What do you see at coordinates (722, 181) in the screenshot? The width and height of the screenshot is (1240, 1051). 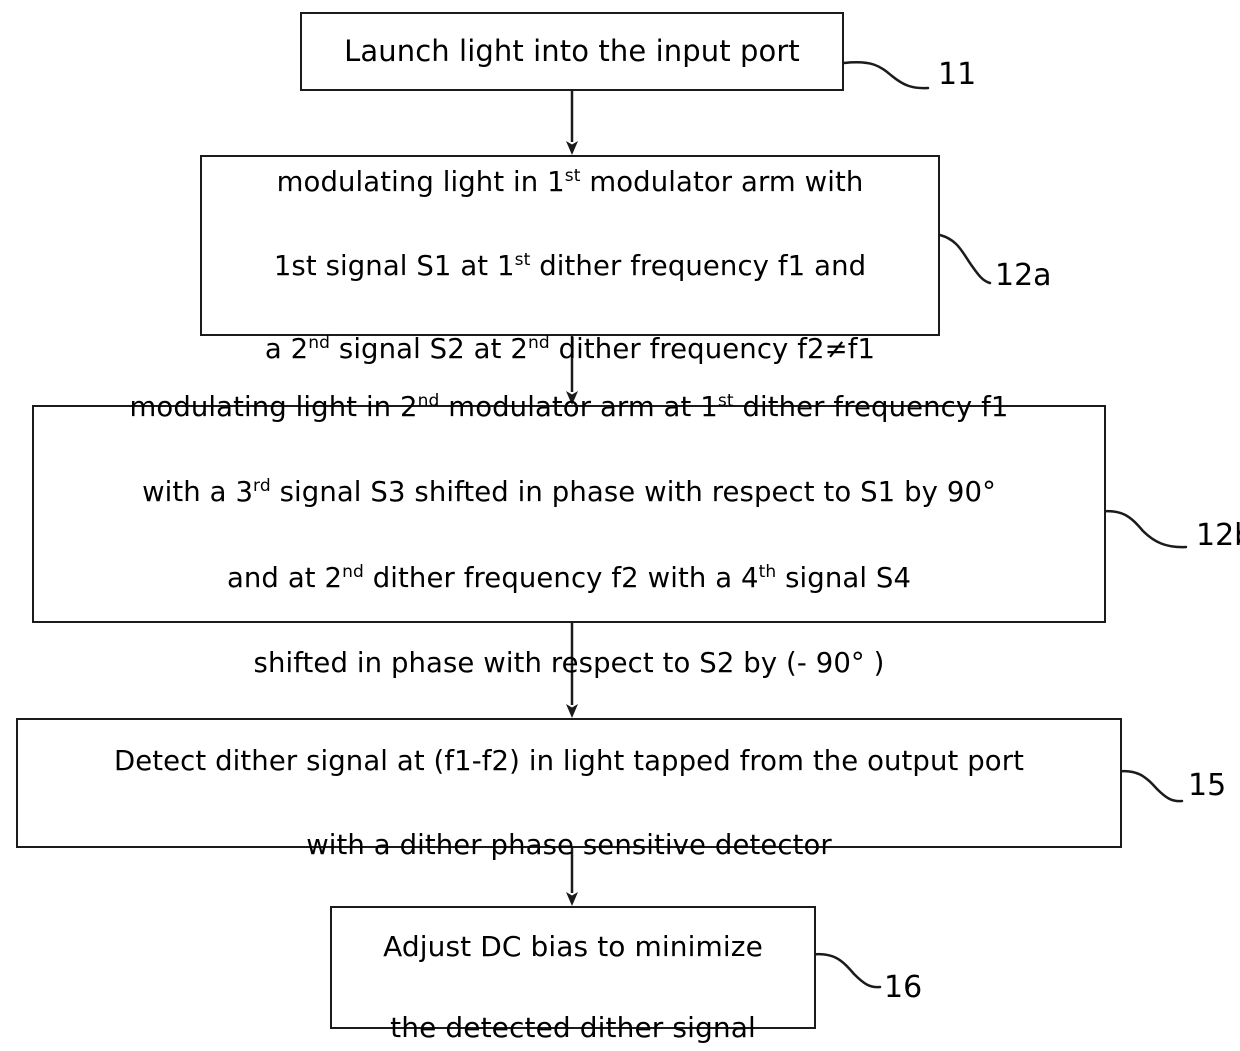 I see `text-run: modulator arm with` at bounding box center [722, 181].